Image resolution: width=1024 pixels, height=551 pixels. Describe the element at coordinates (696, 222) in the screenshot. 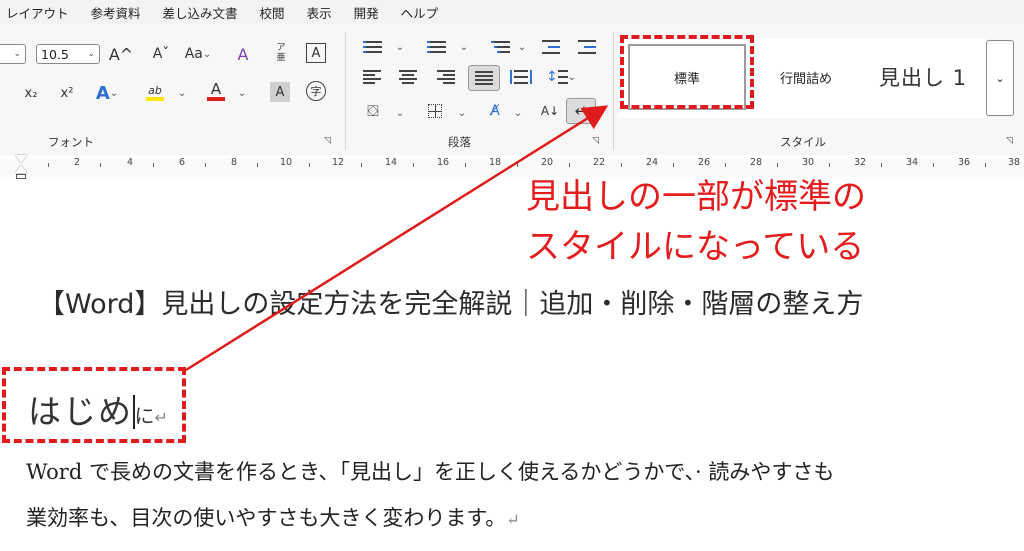

I see `annotation-callout: 見出しの一部が標準の スタイルになっている` at that location.